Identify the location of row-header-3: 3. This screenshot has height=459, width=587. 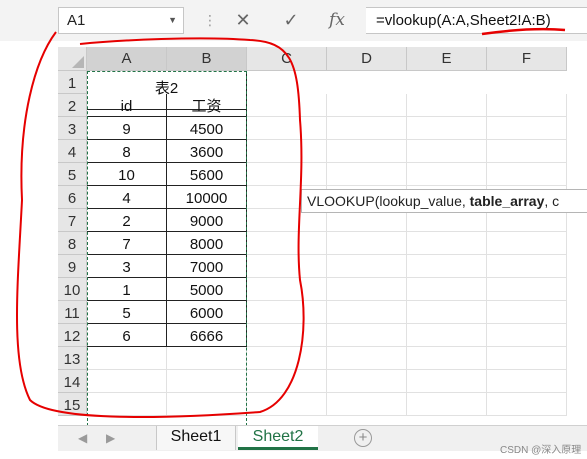
(72, 128).